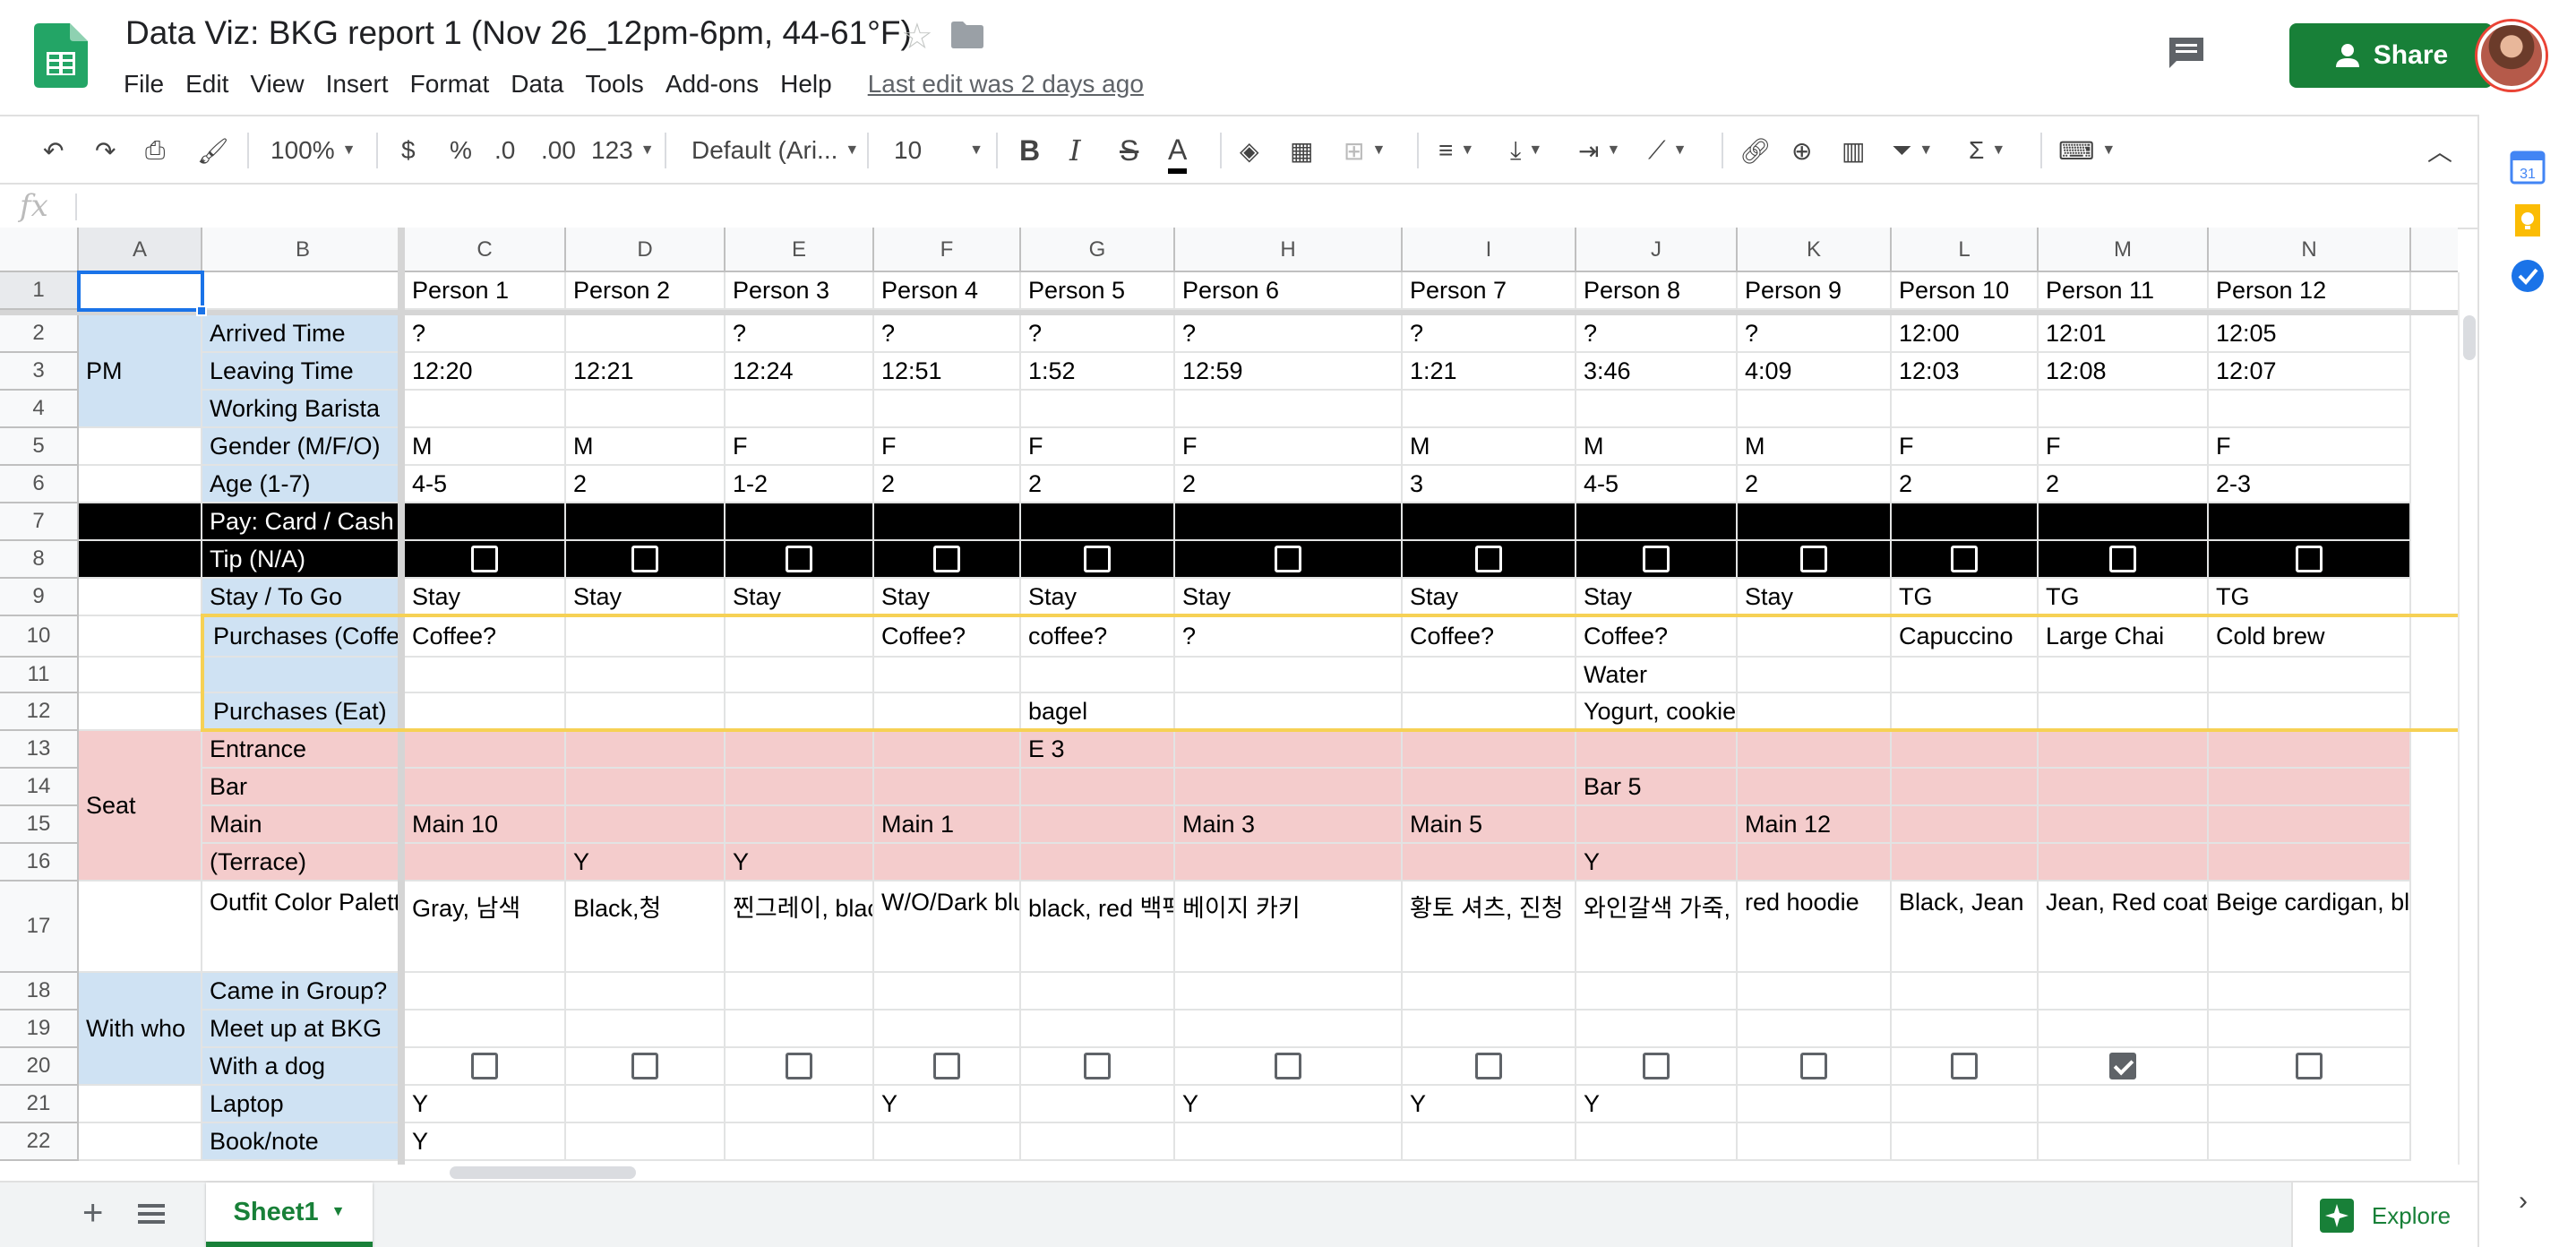  What do you see at coordinates (623, 150) in the screenshot?
I see `more-formats-button: 123 ▼` at bounding box center [623, 150].